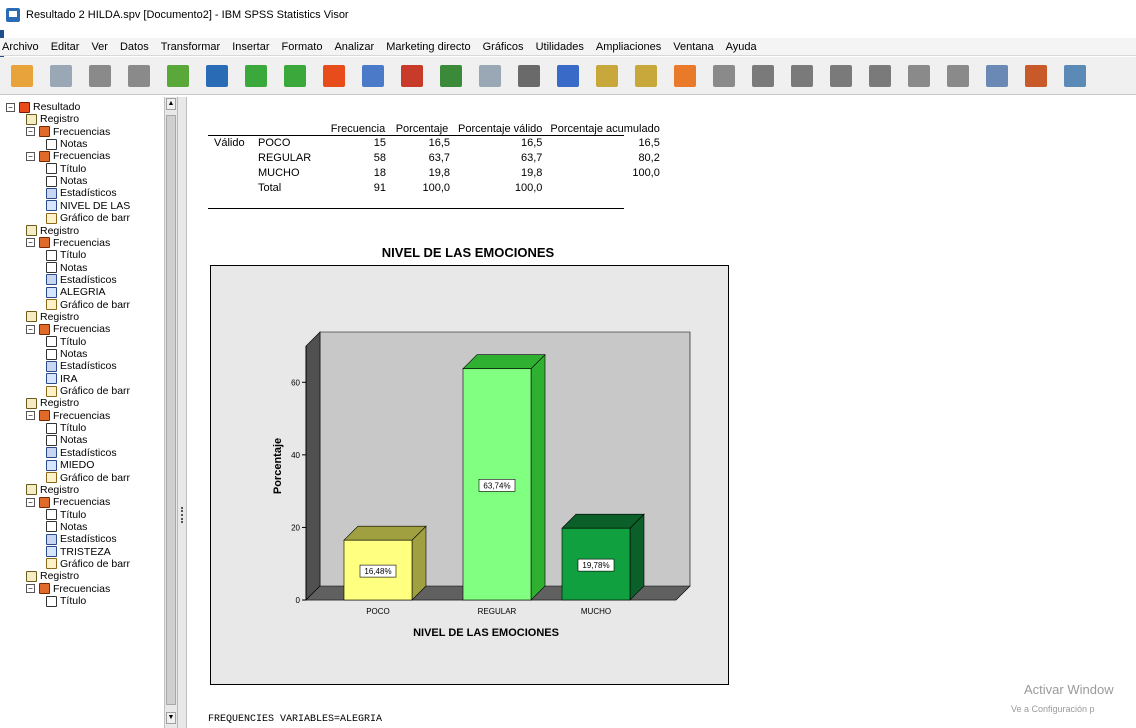 The image size is (1136, 728). Describe the element at coordinates (250, 47) in the screenshot. I see `menu-item-insertar: Insertar` at that location.